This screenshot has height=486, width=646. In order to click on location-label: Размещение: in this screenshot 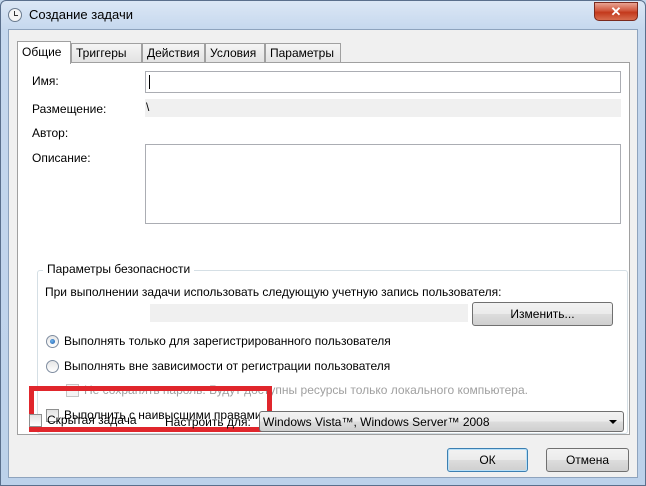, I will do `click(69, 109)`.